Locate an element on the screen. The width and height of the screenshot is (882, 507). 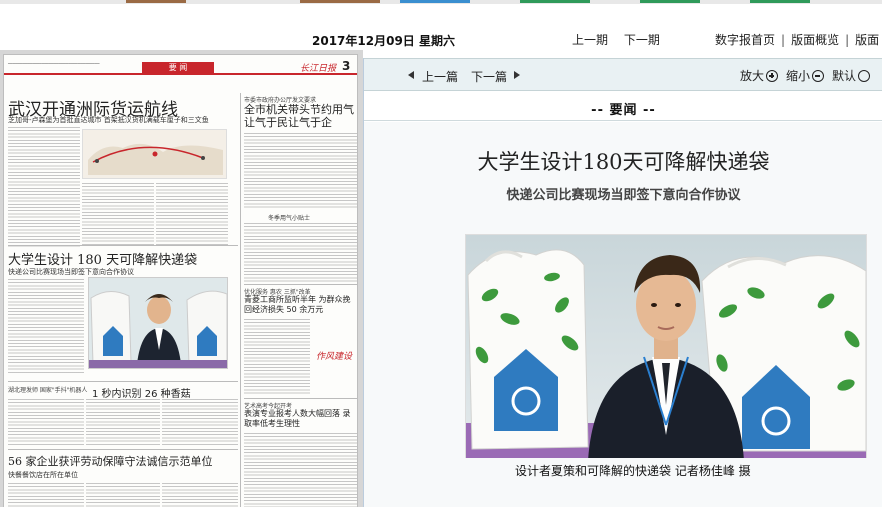
article-toolbar: 上一篇 下一篇 放大 缩小 默认 is located at coordinates (623, 74).